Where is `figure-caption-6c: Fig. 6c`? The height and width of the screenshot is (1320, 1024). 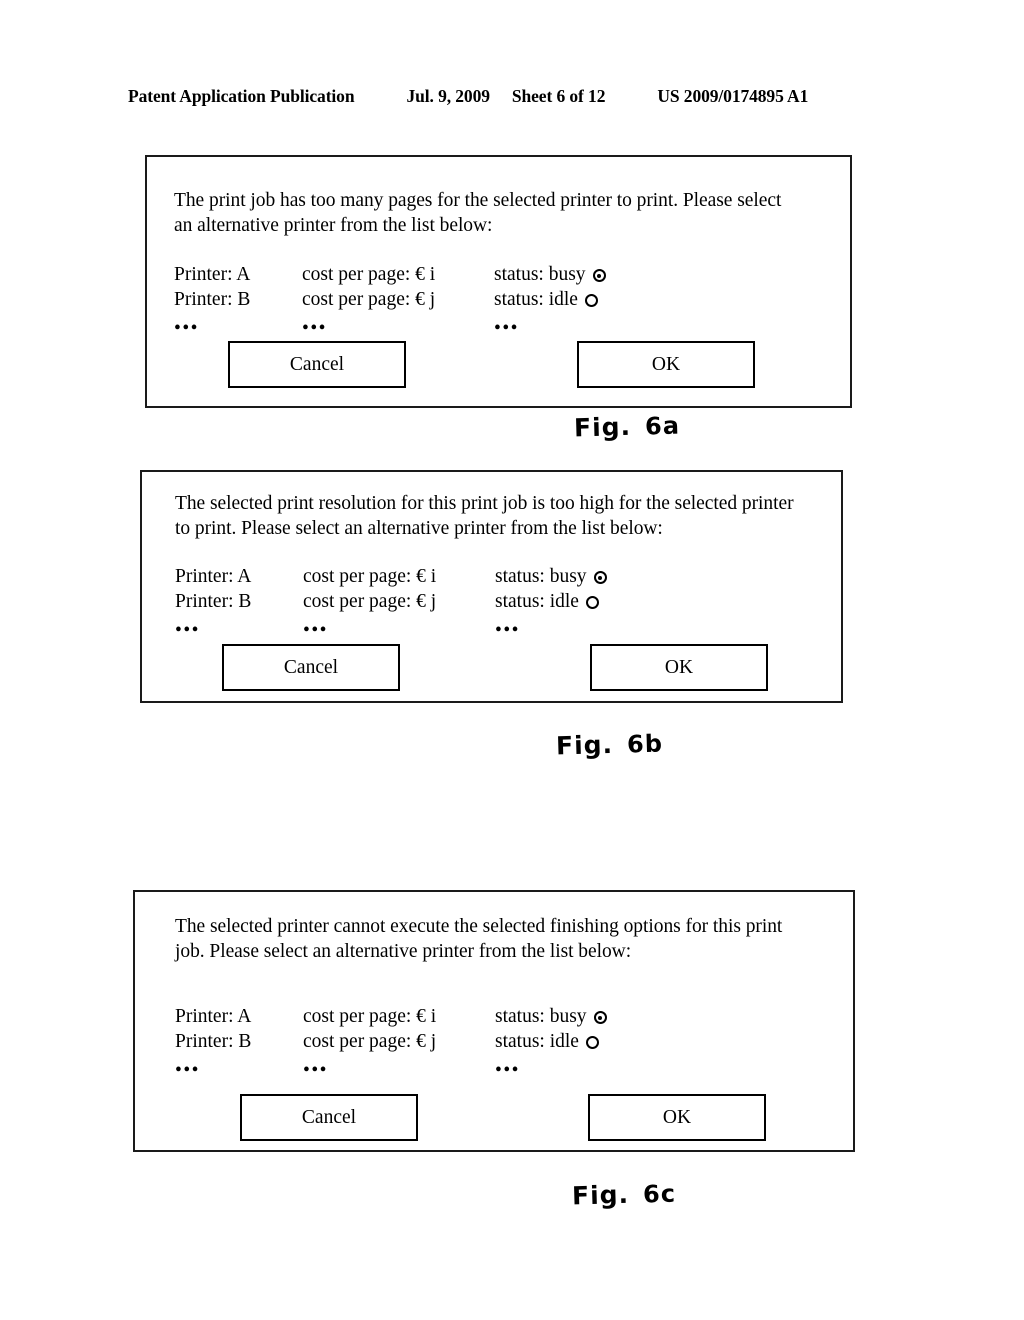 figure-caption-6c: Fig. 6c is located at coordinates (624, 1195).